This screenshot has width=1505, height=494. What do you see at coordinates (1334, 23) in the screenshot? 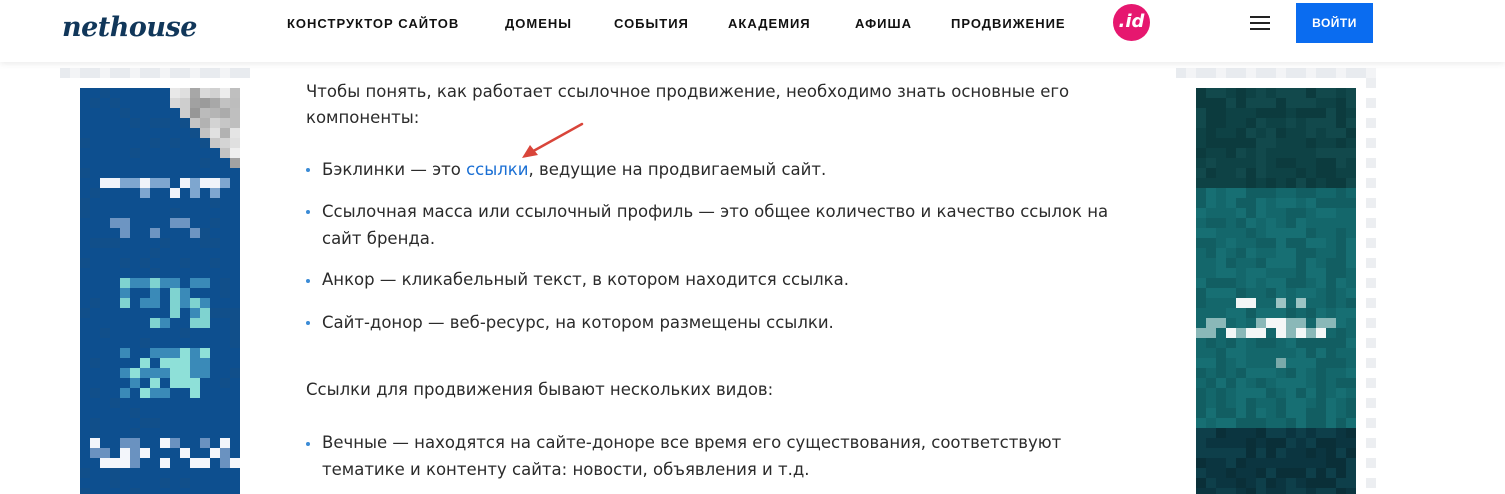
I see `login-button: ВОЙТИ` at bounding box center [1334, 23].